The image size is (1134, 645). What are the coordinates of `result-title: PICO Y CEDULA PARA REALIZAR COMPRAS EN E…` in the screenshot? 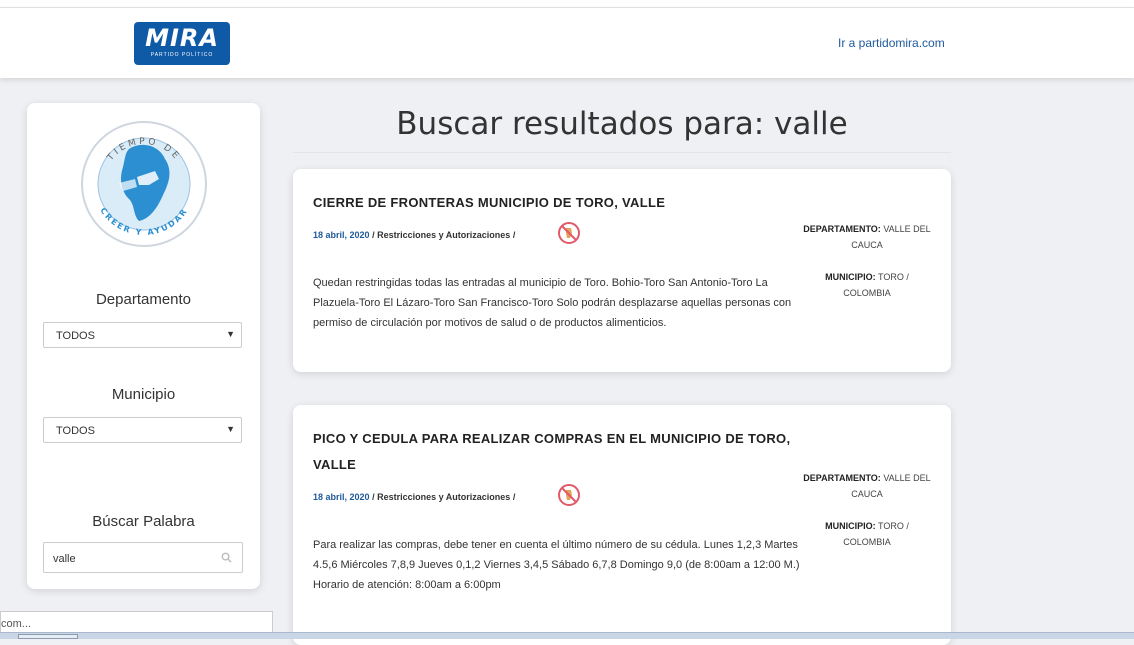 It's located at (563, 452).